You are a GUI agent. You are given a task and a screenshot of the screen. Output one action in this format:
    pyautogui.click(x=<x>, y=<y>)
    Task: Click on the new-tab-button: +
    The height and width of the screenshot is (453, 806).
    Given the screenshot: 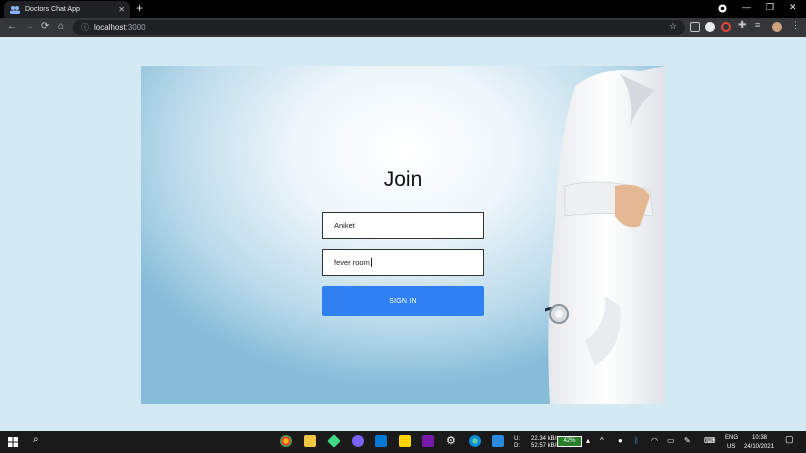 What is the action you would take?
    pyautogui.click(x=139, y=8)
    